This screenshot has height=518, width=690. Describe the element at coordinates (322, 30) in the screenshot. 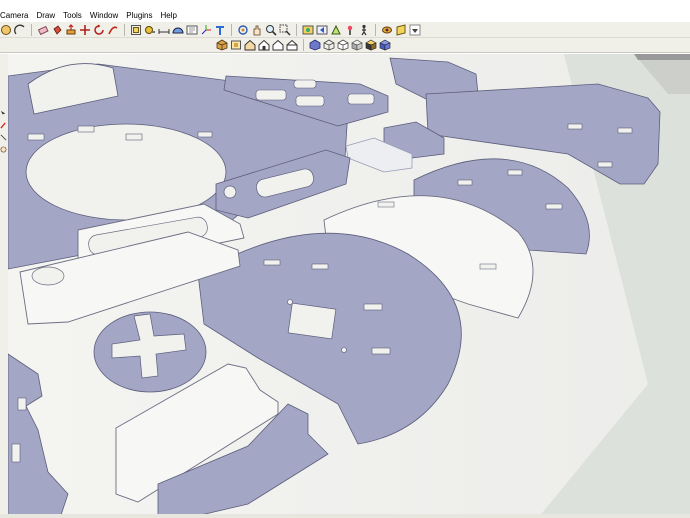

I see `previous-view-icon` at that location.